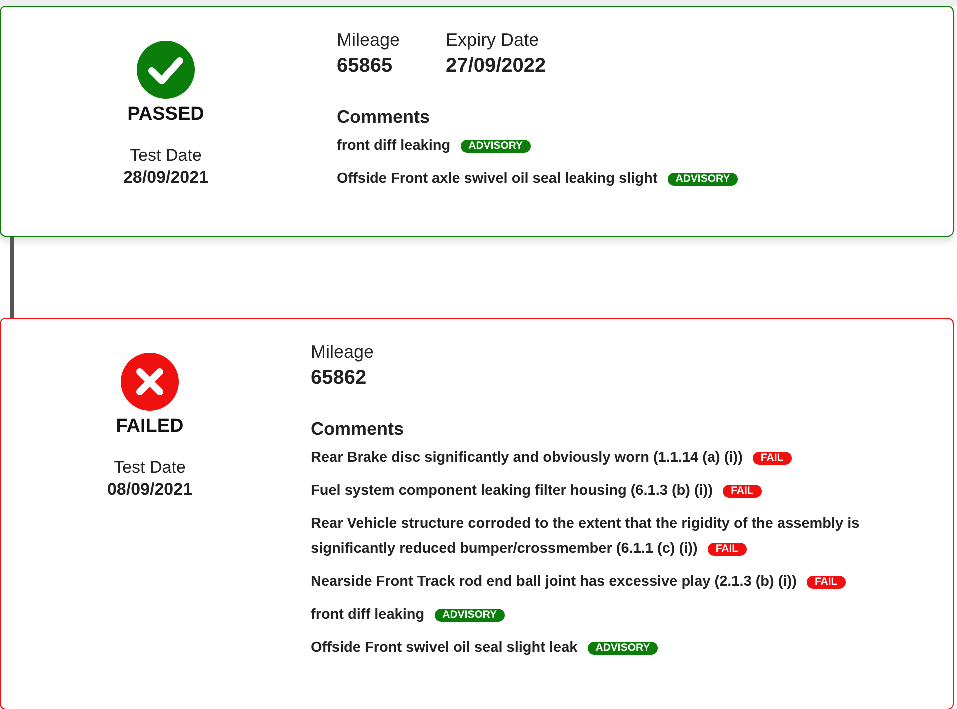 This screenshot has width=957, height=709. What do you see at coordinates (537, 179) in the screenshot?
I see `comment-text: Offside Front axle swivel oil seal leaking slight ADVISORY` at bounding box center [537, 179].